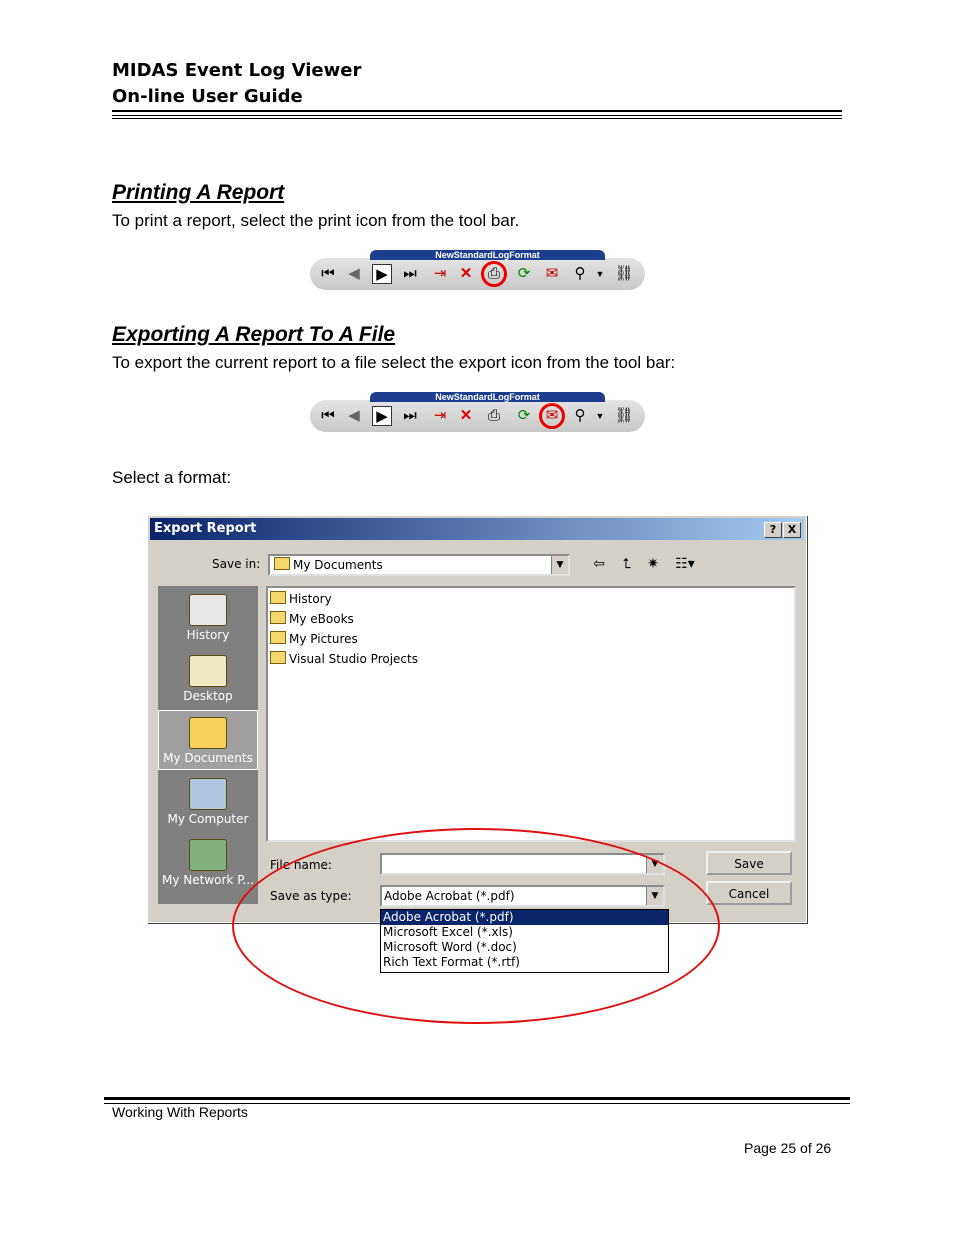  What do you see at coordinates (353, 659) in the screenshot?
I see `file-name: Visual Studio Projects` at bounding box center [353, 659].